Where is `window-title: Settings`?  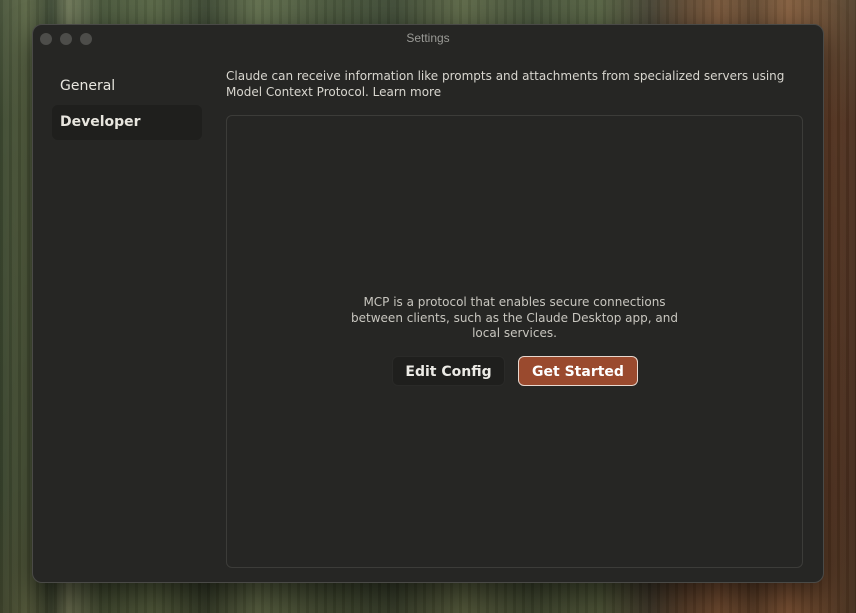
window-title: Settings is located at coordinates (428, 38).